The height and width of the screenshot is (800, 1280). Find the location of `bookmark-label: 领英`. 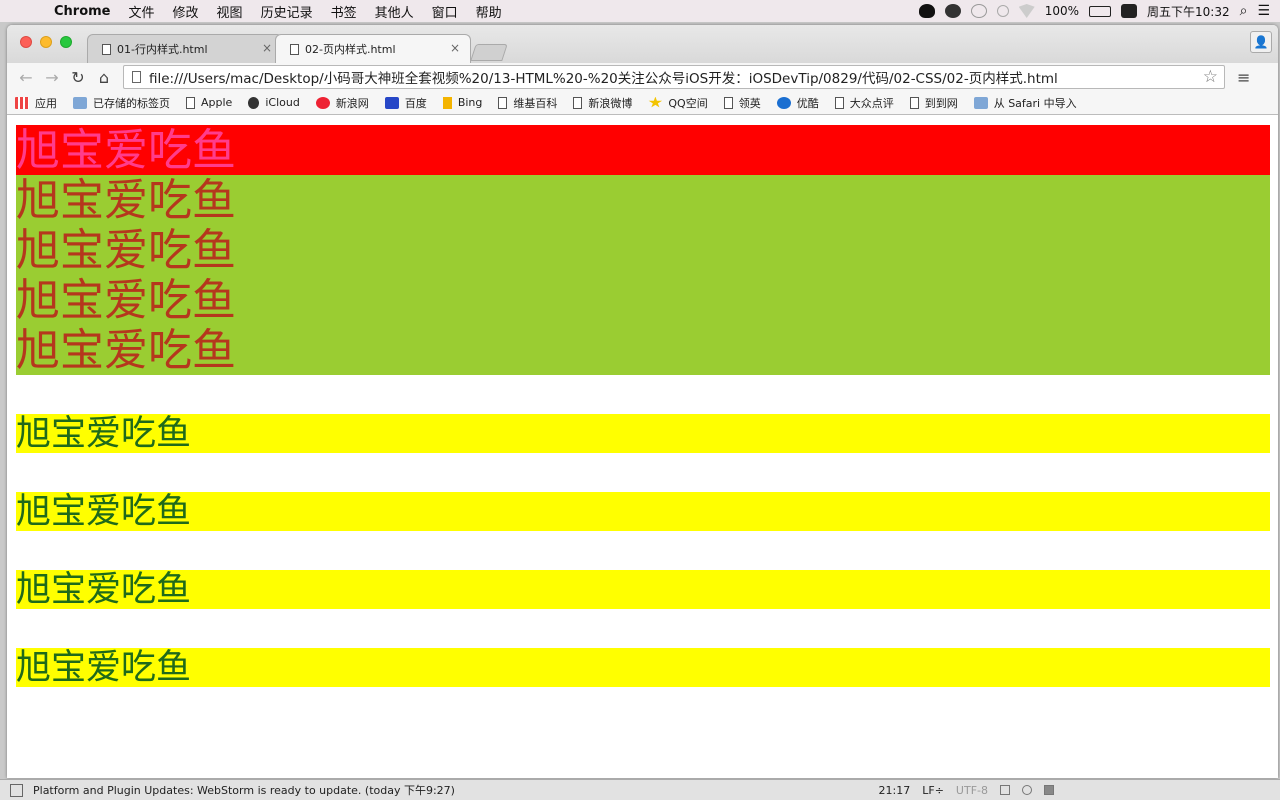

bookmark-label: 领英 is located at coordinates (749, 103).